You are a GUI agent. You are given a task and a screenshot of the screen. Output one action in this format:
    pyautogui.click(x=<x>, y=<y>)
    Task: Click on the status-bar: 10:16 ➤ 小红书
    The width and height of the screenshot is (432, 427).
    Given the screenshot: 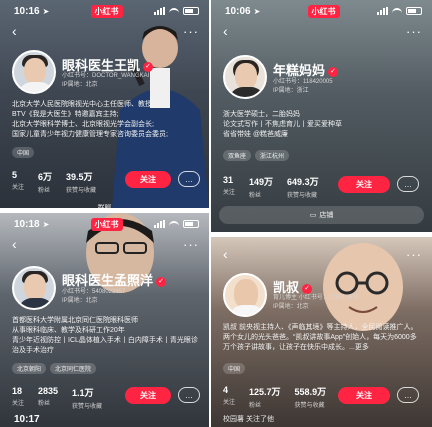 What is the action you would take?
    pyautogui.click(x=106, y=11)
    